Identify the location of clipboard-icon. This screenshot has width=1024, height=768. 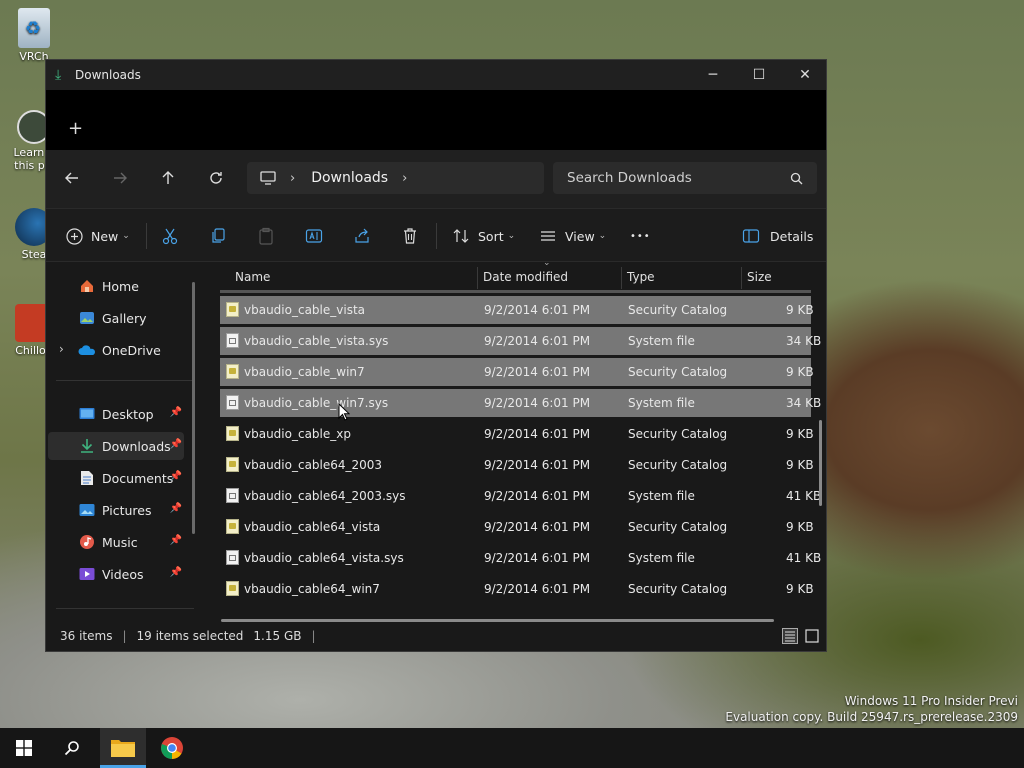
(266, 236).